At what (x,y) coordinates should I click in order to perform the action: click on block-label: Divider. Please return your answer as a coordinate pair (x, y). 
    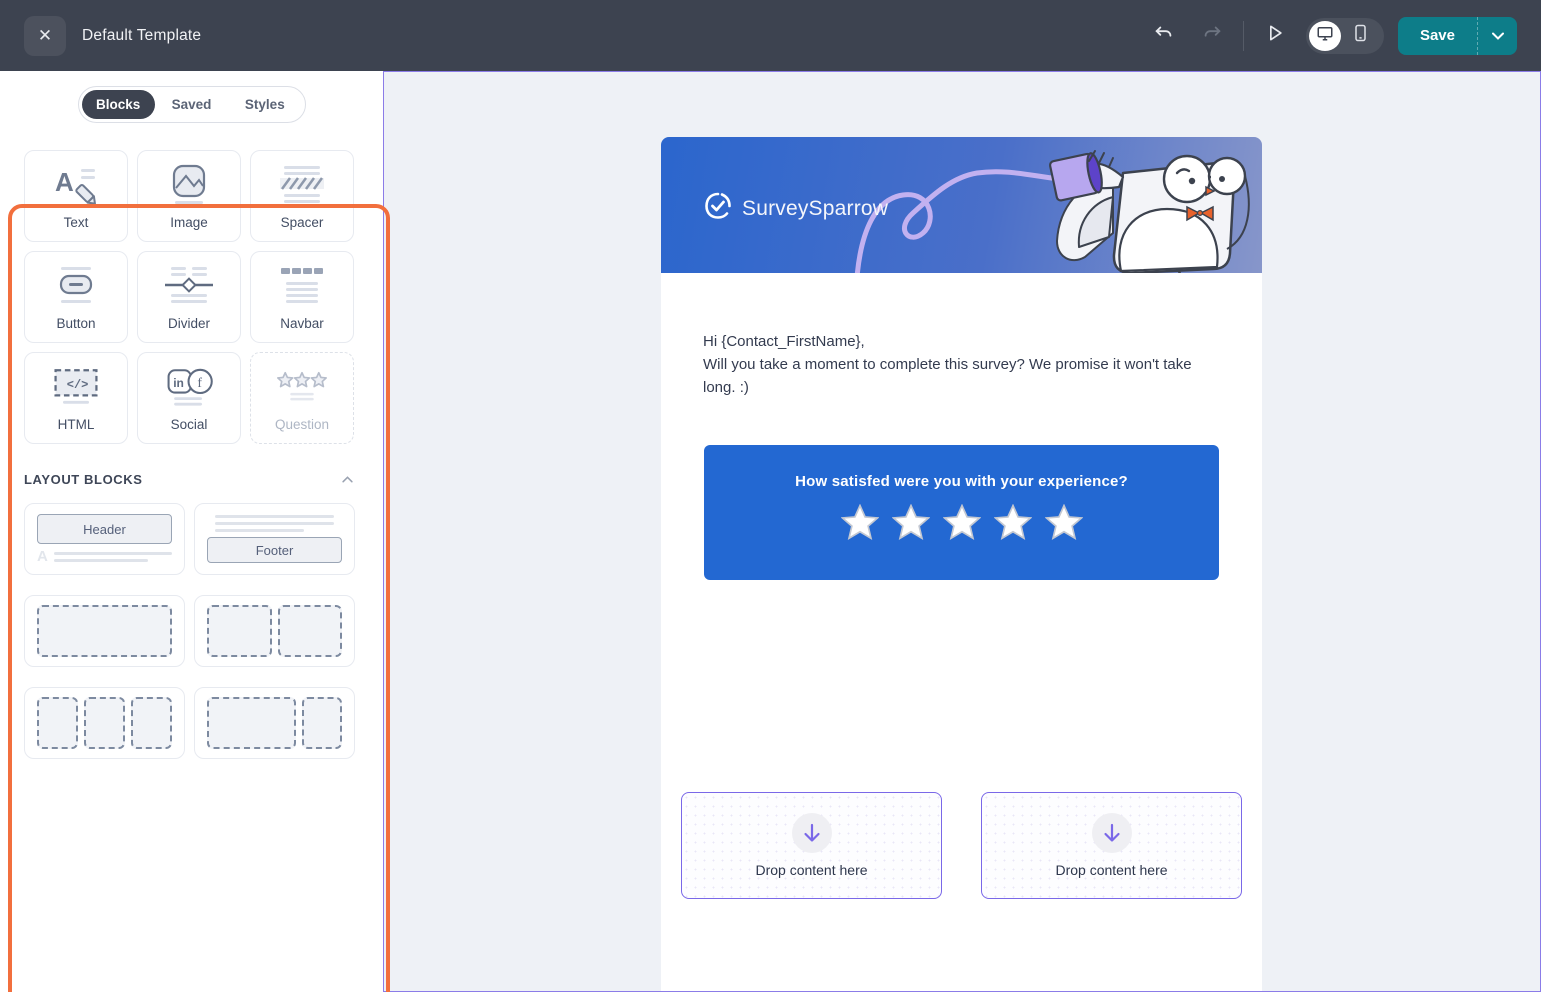
    Looking at the image, I should click on (188, 323).